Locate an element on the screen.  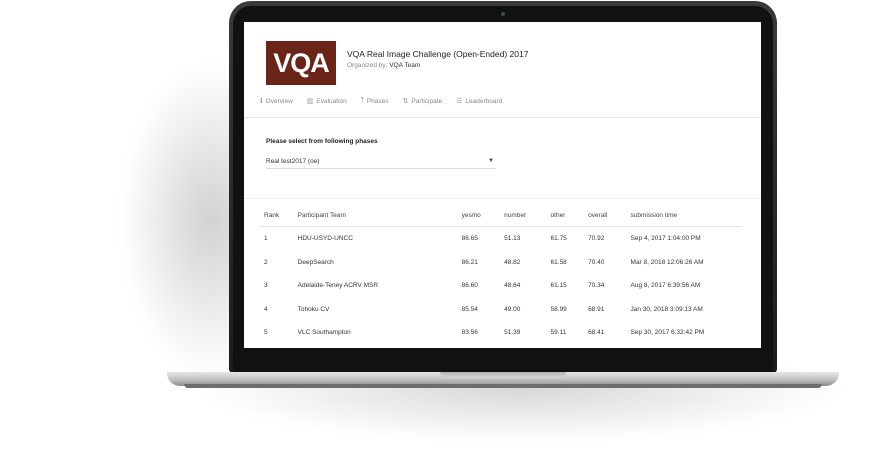
tab-evaluation: ▥ Evaluation is located at coordinates (326, 101).